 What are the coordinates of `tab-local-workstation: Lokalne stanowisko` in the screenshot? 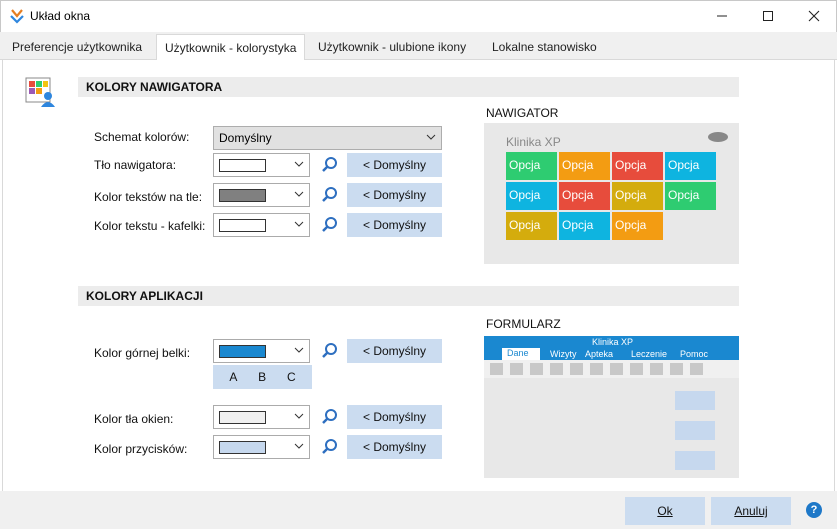 It's located at (544, 48).